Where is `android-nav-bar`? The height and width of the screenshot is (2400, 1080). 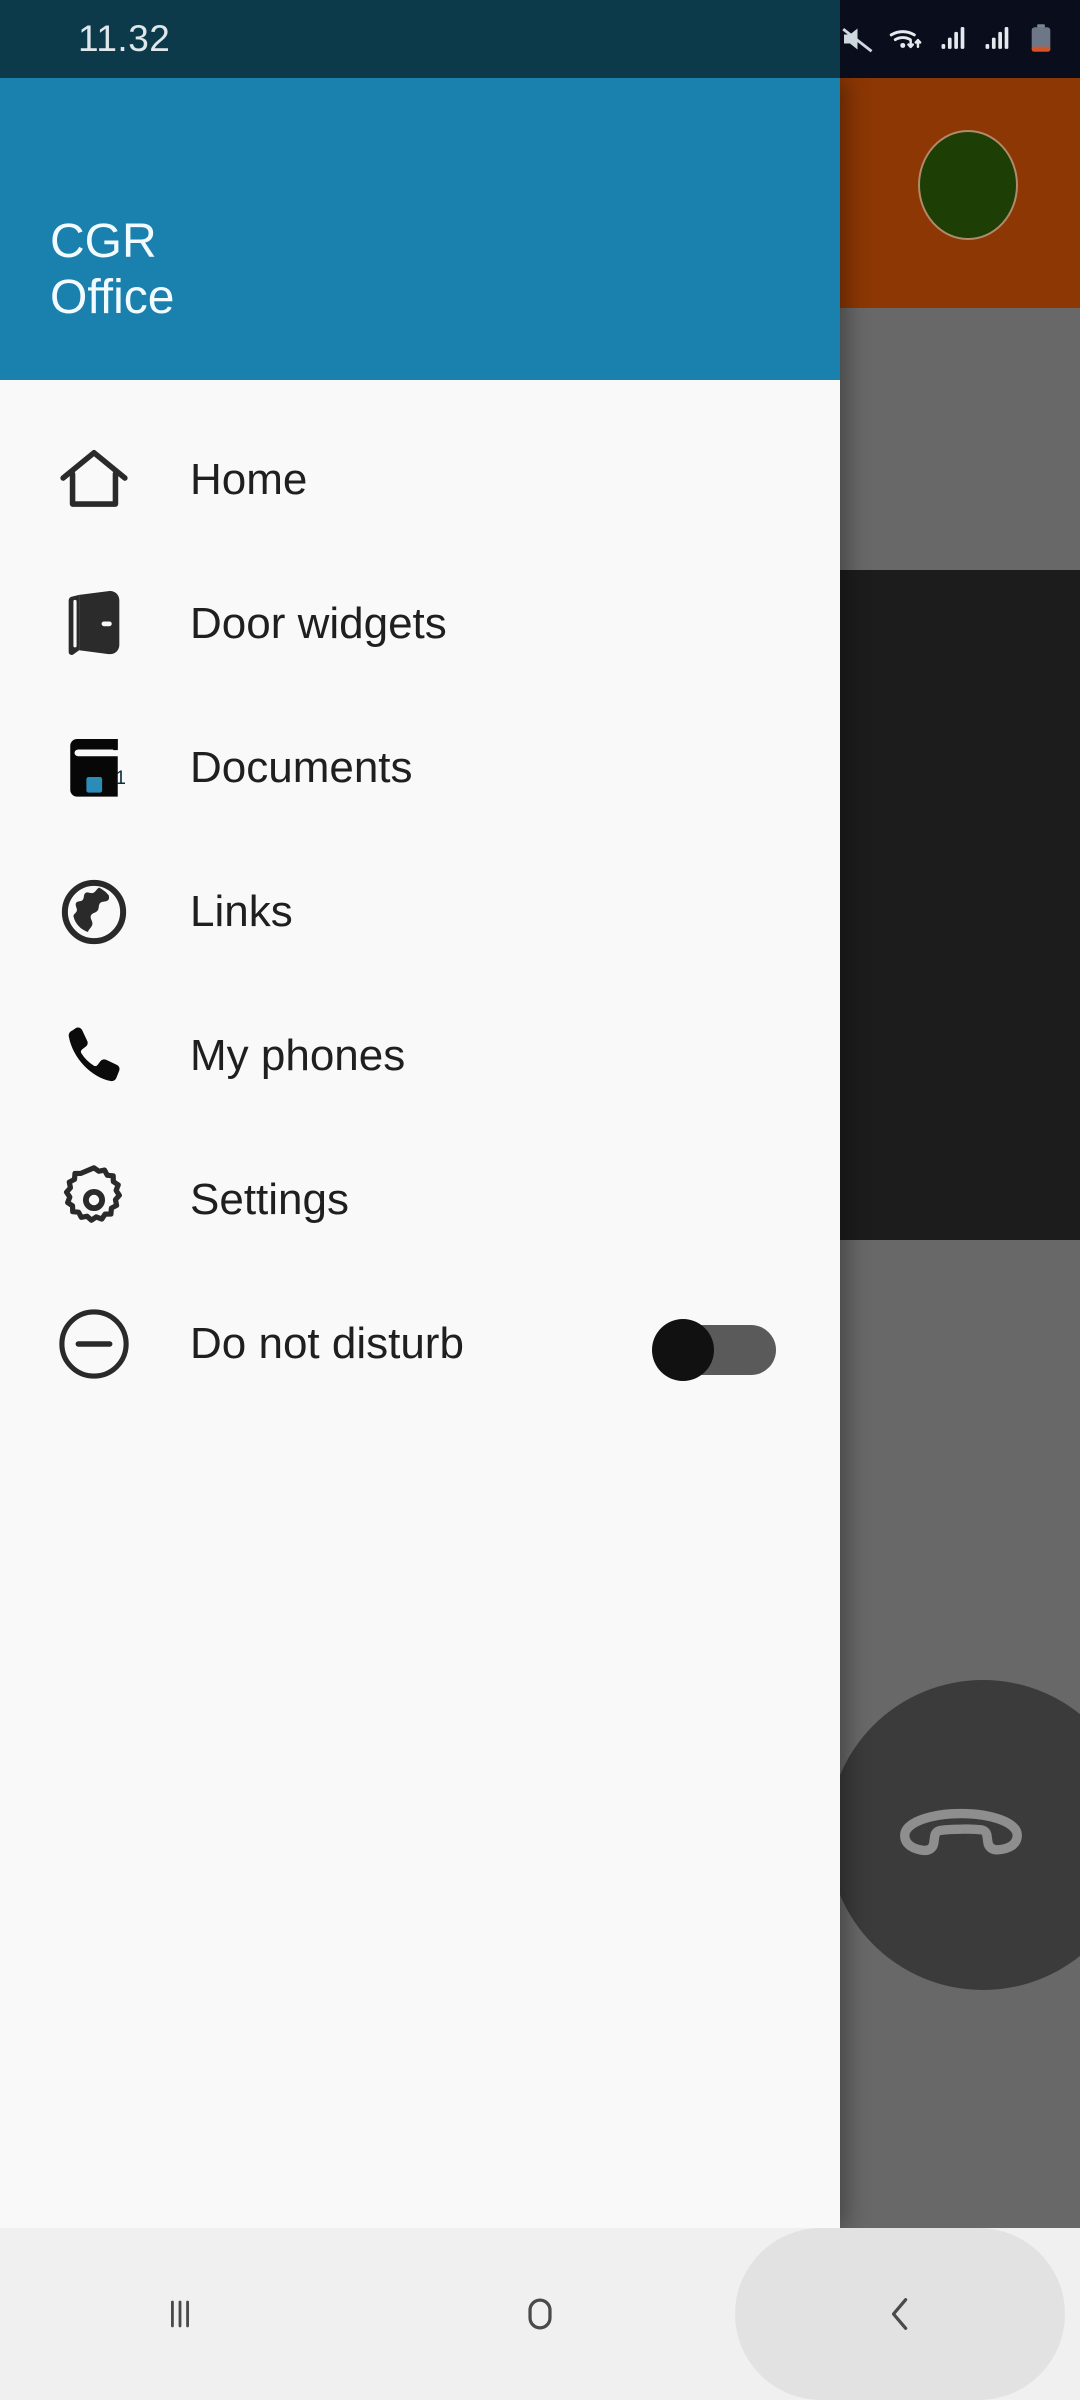 android-nav-bar is located at coordinates (540, 2314).